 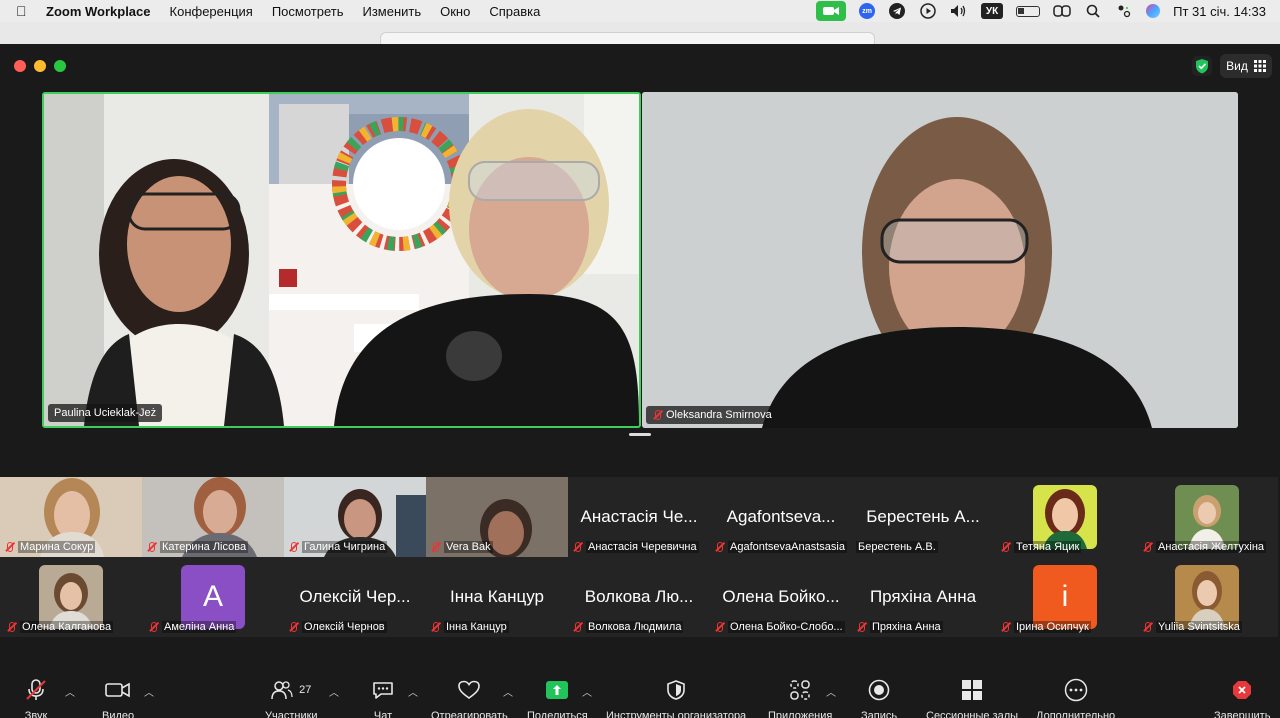 What do you see at coordinates (98, 11) in the screenshot?
I see `menu-app-name: Zoom Workplace` at bounding box center [98, 11].